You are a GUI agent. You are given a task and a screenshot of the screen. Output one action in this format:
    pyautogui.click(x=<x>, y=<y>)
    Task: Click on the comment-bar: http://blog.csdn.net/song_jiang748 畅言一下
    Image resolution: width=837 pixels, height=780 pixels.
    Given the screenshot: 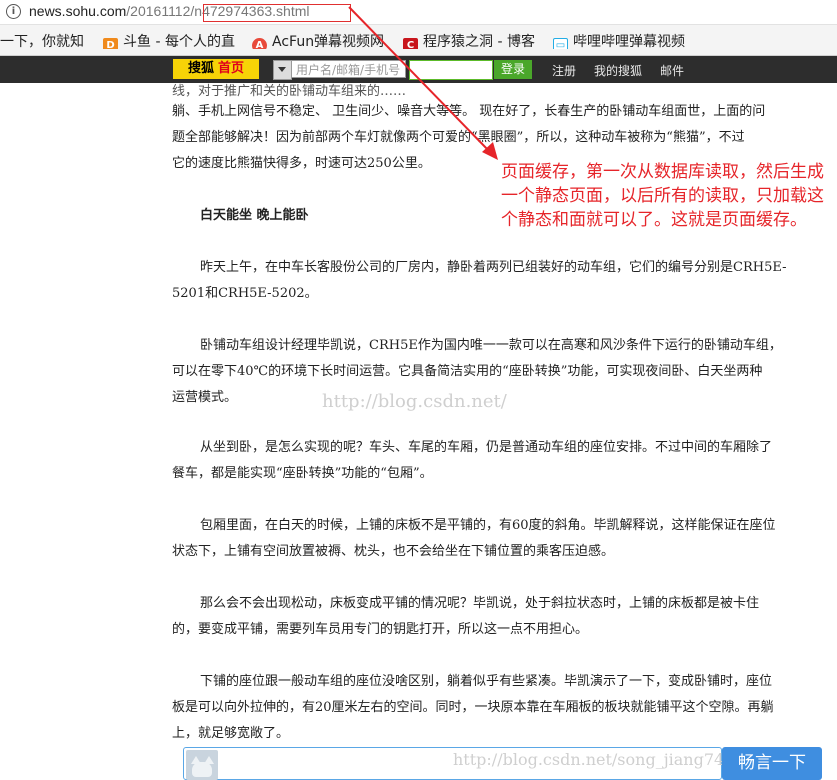 What is the action you would take?
    pyautogui.click(x=418, y=762)
    